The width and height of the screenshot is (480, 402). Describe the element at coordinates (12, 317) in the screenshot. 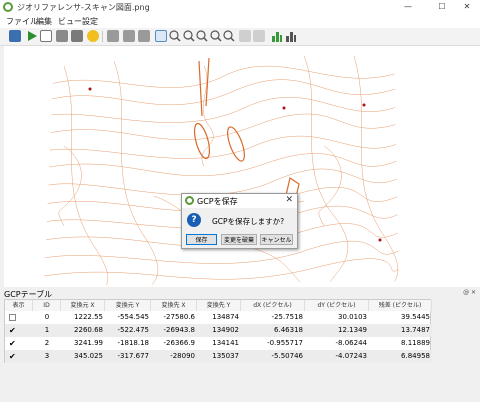

I see `visible-checkbox` at that location.